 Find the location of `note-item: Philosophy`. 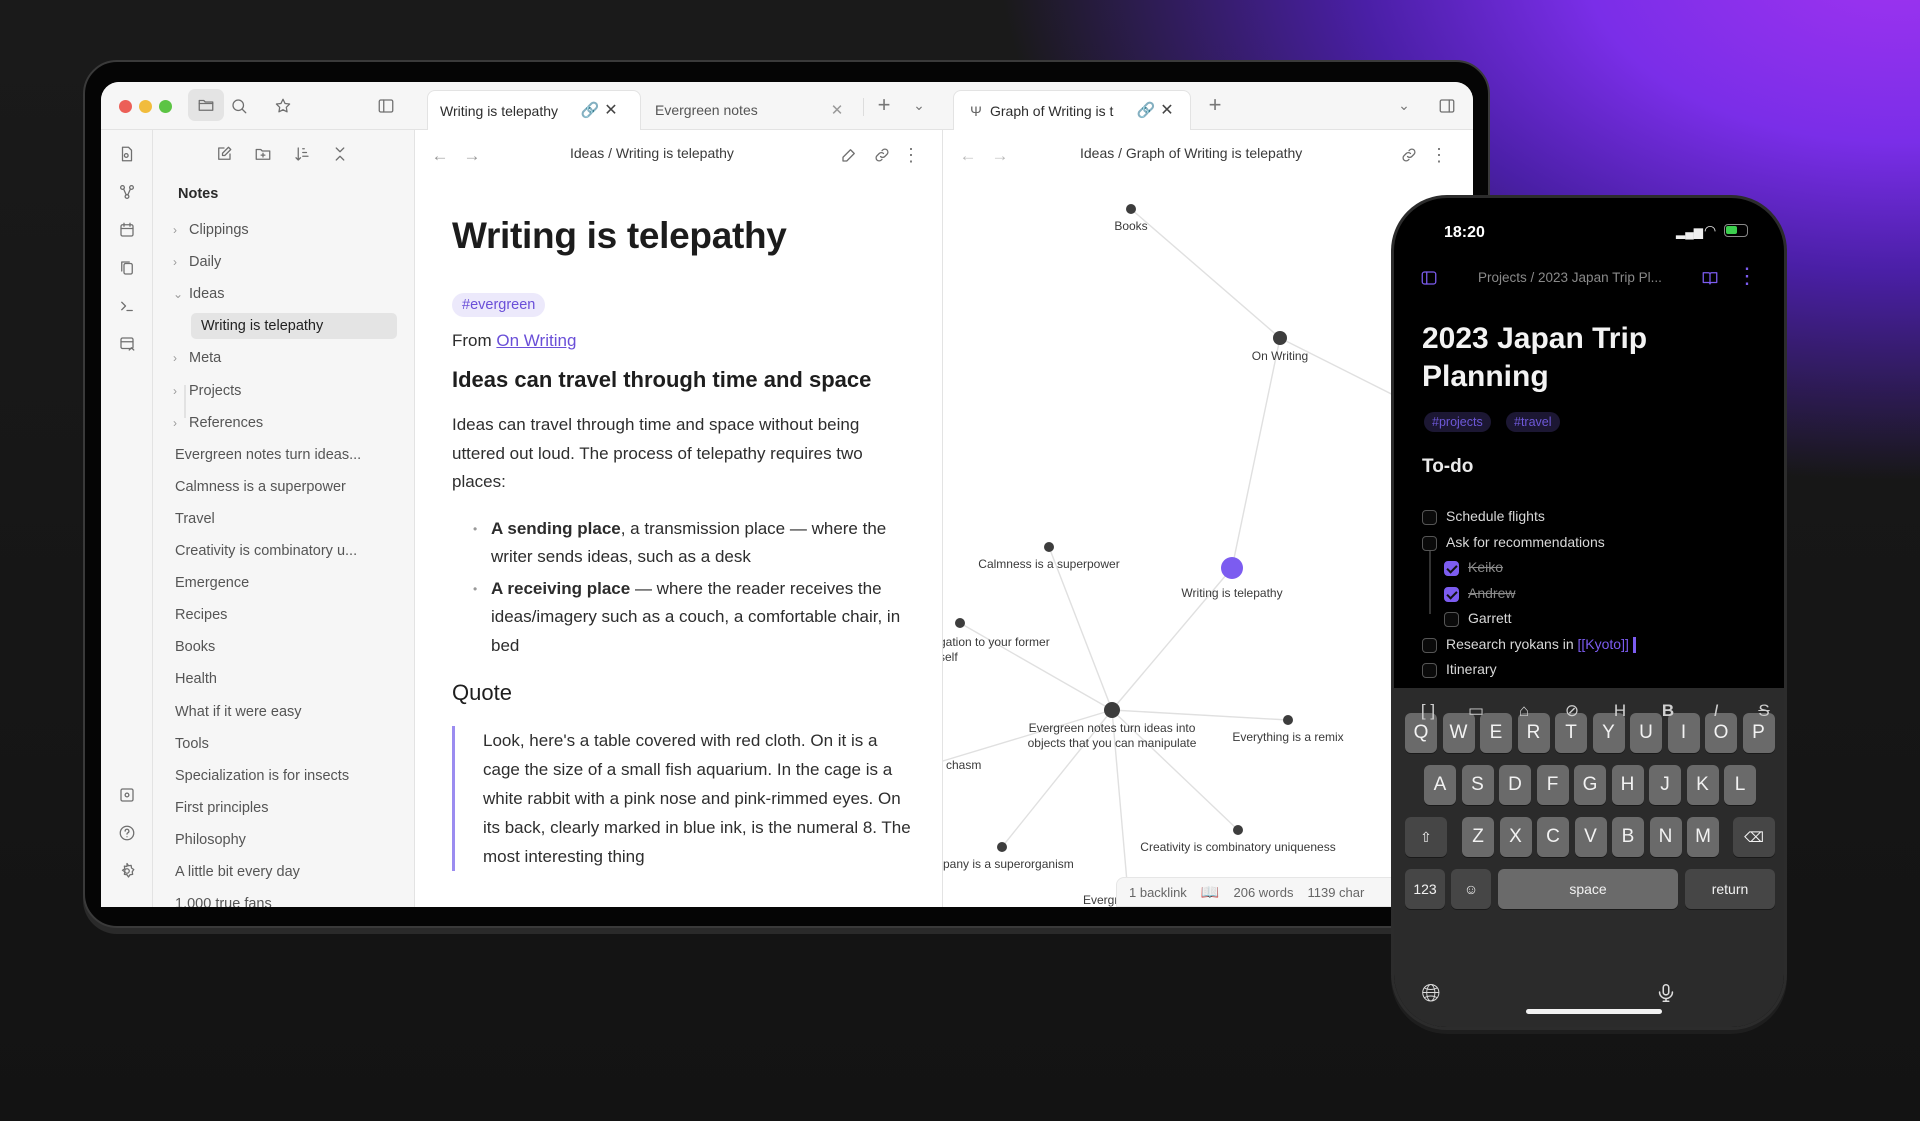

note-item: Philosophy is located at coordinates (210, 840).